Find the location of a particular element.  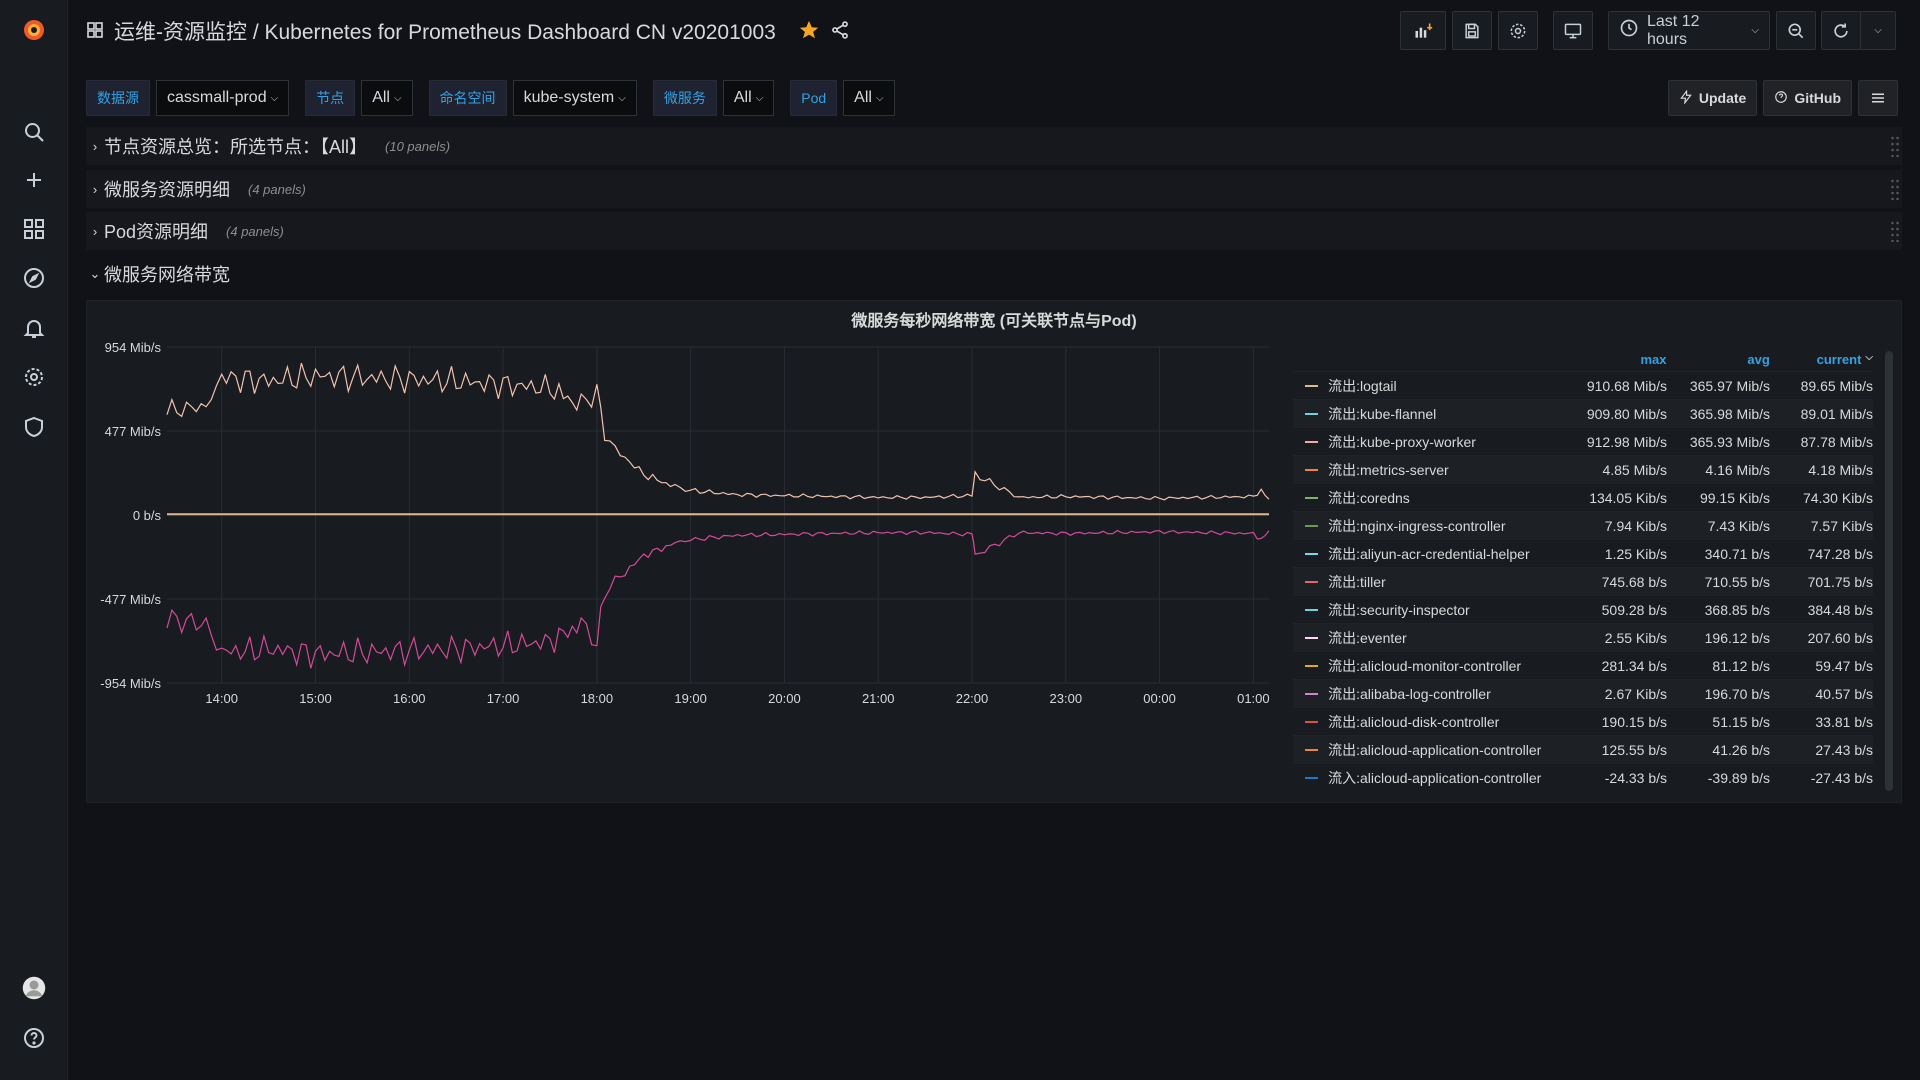

legend-header-max: max is located at coordinates (1615, 359).